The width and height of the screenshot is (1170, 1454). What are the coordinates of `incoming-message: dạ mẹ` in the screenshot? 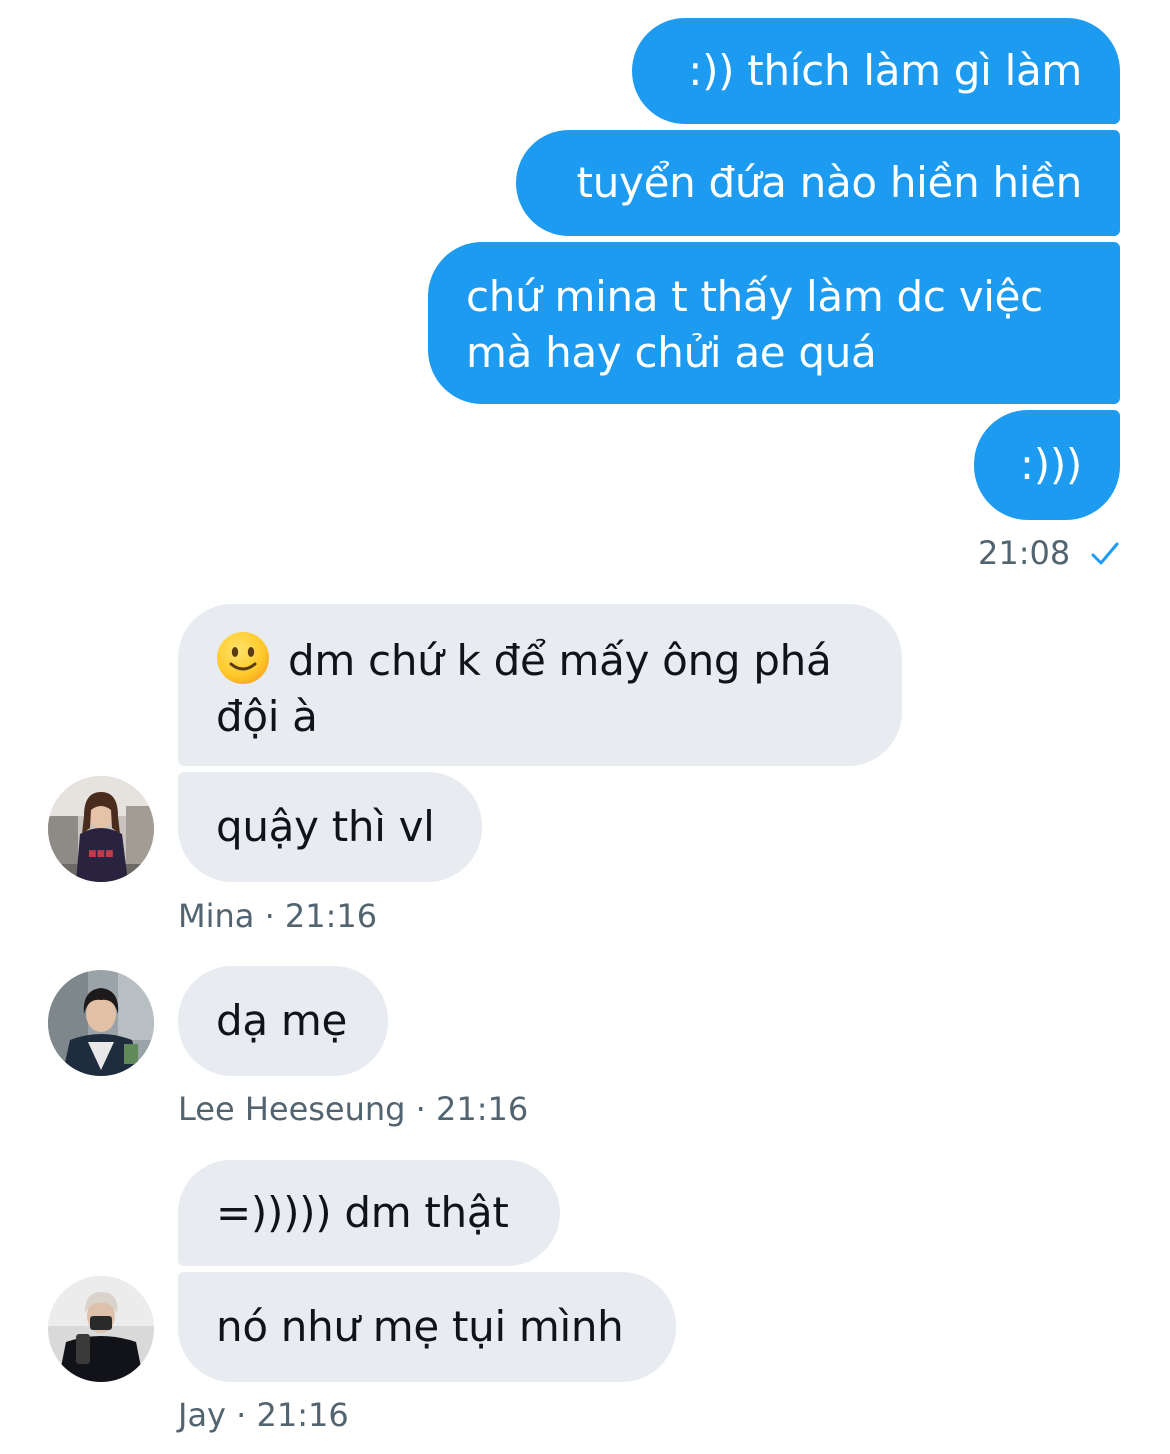 It's located at (283, 1021).